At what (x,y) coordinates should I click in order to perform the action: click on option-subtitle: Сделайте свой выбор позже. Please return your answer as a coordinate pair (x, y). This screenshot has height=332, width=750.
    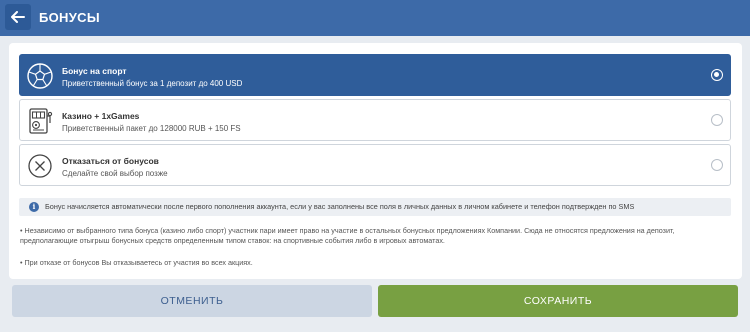
    Looking at the image, I should click on (115, 173).